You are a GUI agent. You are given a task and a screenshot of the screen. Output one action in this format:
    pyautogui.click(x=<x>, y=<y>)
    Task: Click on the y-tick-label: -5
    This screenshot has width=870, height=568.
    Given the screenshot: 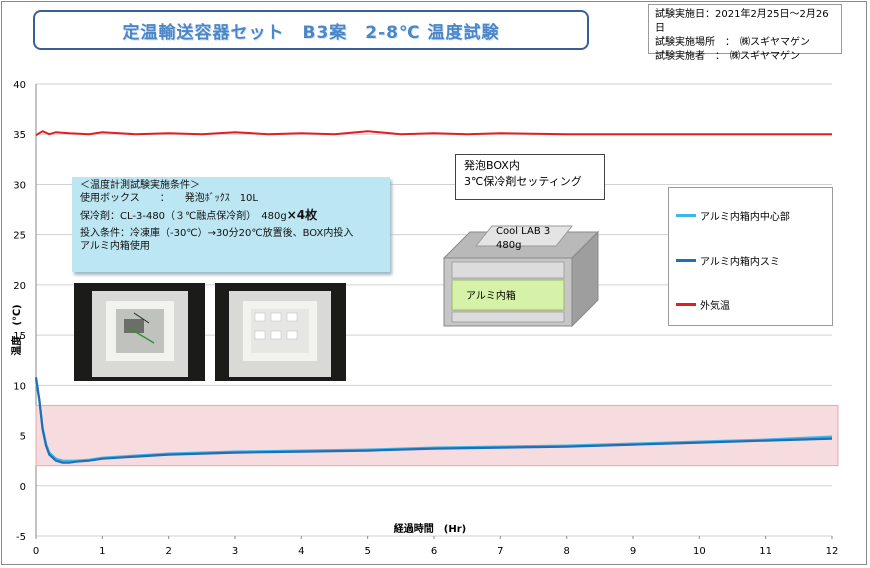 What is the action you would take?
    pyautogui.click(x=21, y=537)
    